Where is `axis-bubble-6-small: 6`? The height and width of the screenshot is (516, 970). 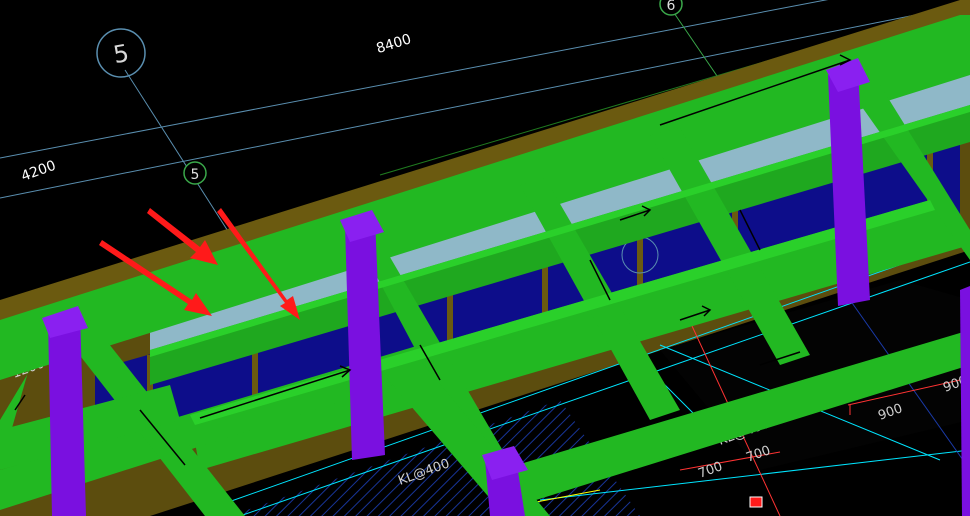
axis-bubble-6-small: 6 is located at coordinates (671, 8).